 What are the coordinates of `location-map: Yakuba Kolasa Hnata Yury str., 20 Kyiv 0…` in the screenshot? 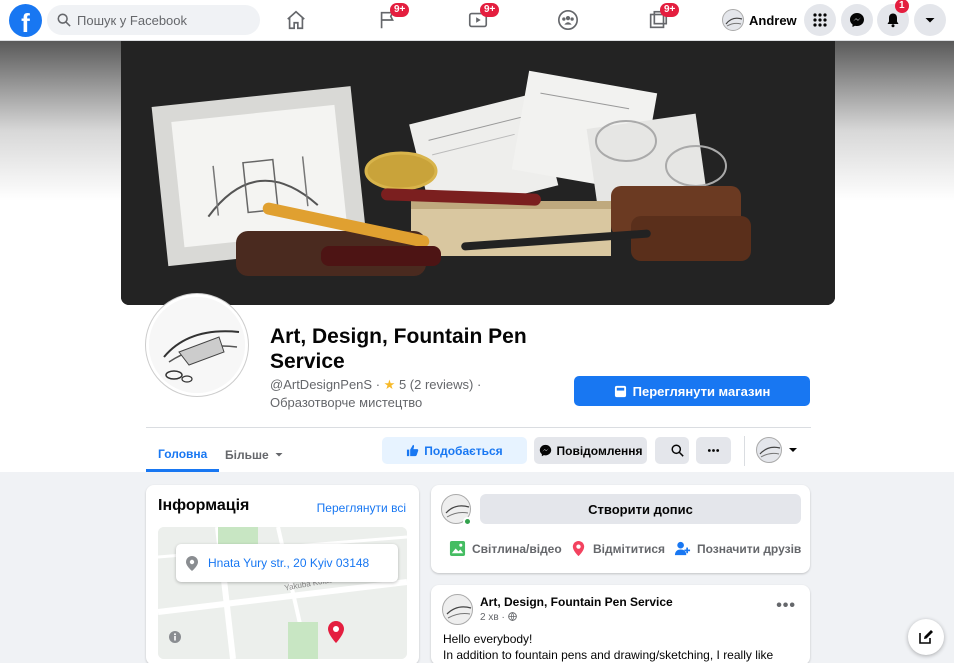 It's located at (282, 593).